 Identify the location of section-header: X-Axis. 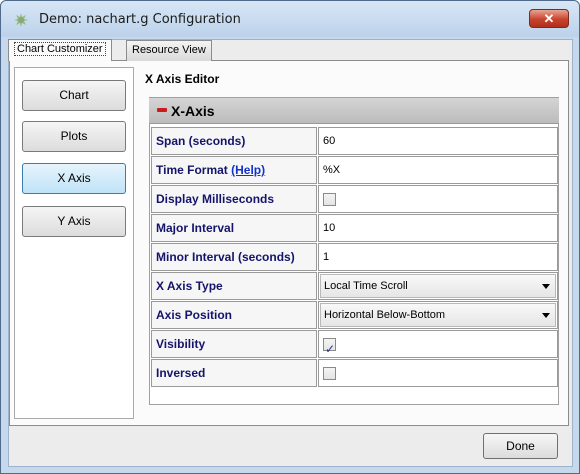
(354, 111).